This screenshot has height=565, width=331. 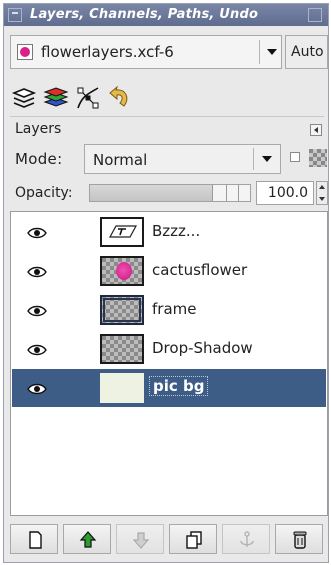 I want to click on layer-row: cactusflower, so click(x=169, y=271).